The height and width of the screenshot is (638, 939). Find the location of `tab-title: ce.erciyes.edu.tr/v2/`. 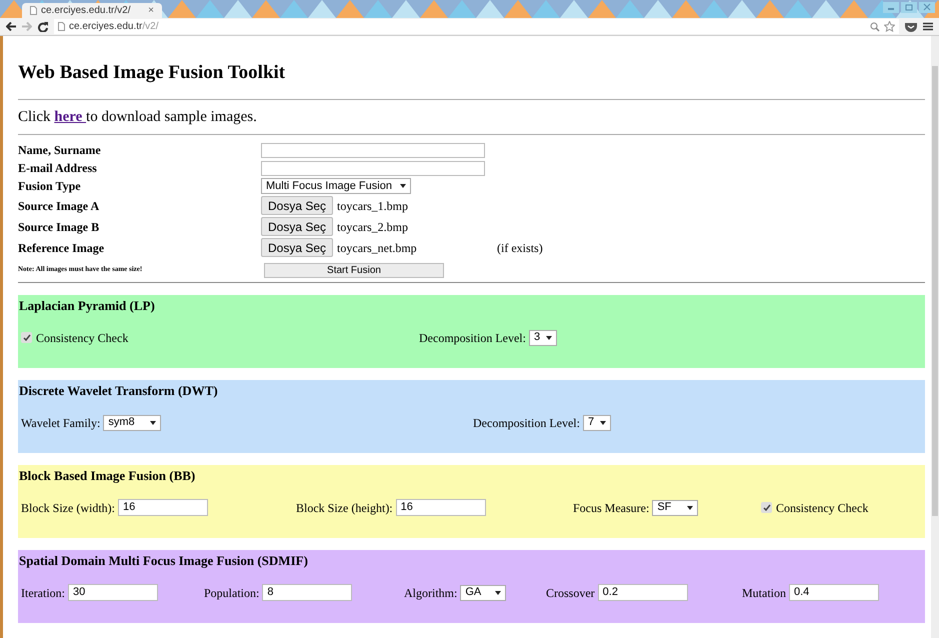

tab-title: ce.erciyes.edu.tr/v2/ is located at coordinates (85, 11).